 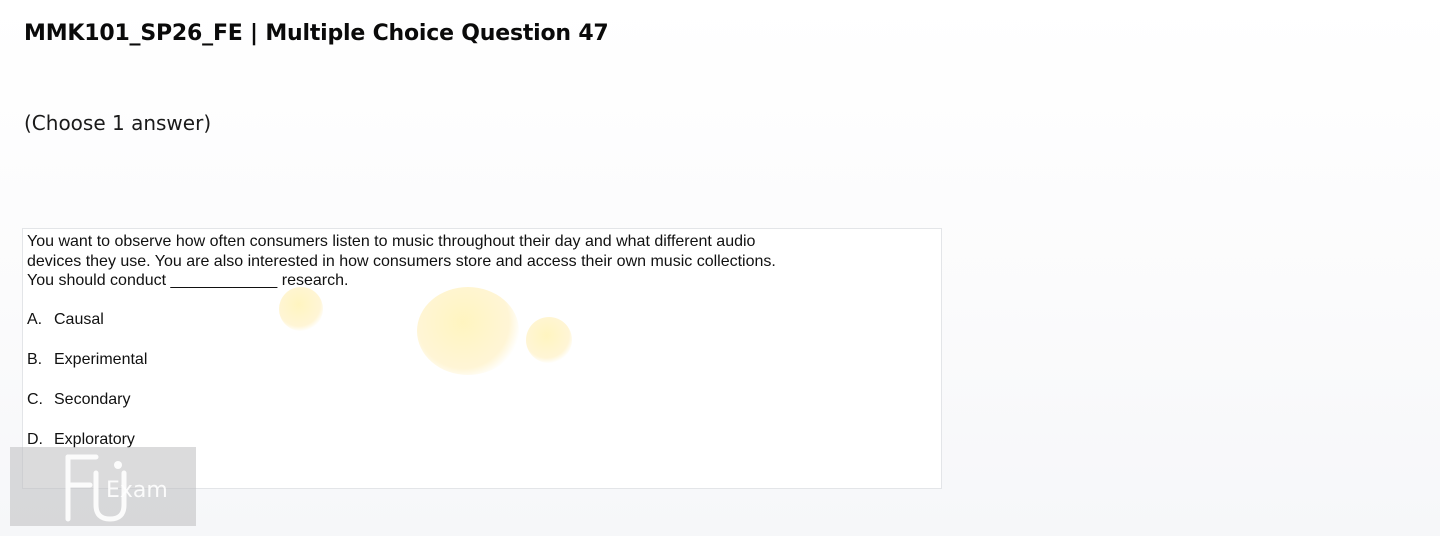 I want to click on option-label: Causal, so click(x=79, y=319).